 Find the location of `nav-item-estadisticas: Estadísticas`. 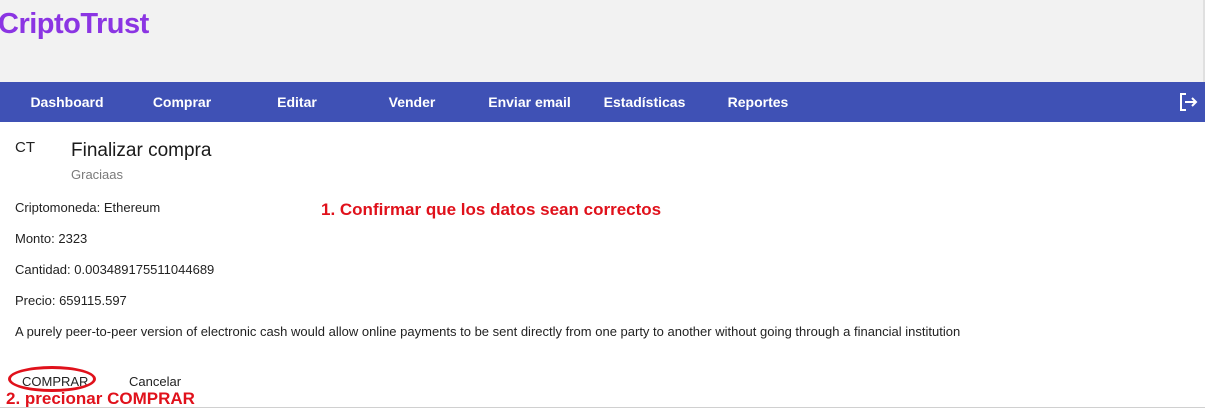

nav-item-estadisticas: Estadísticas is located at coordinates (644, 102).